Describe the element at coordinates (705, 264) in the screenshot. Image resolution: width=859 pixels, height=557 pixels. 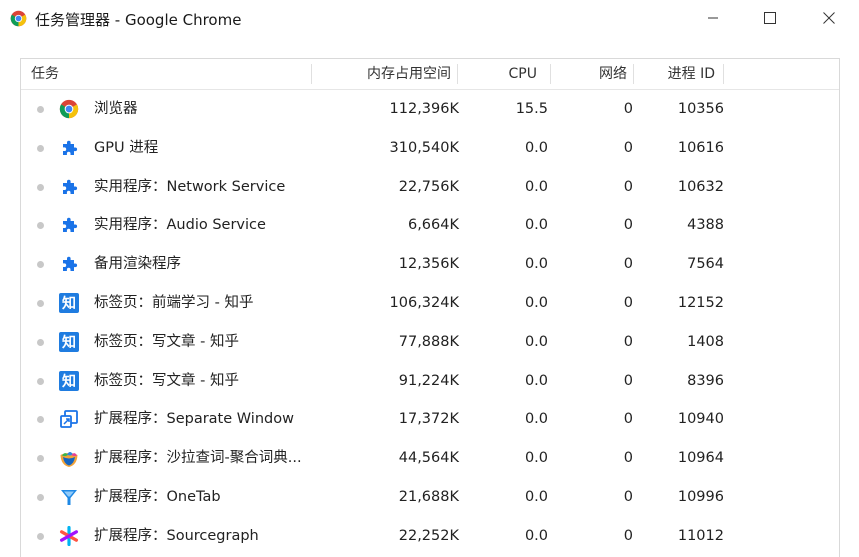
I see `pid-value: 7564` at that location.